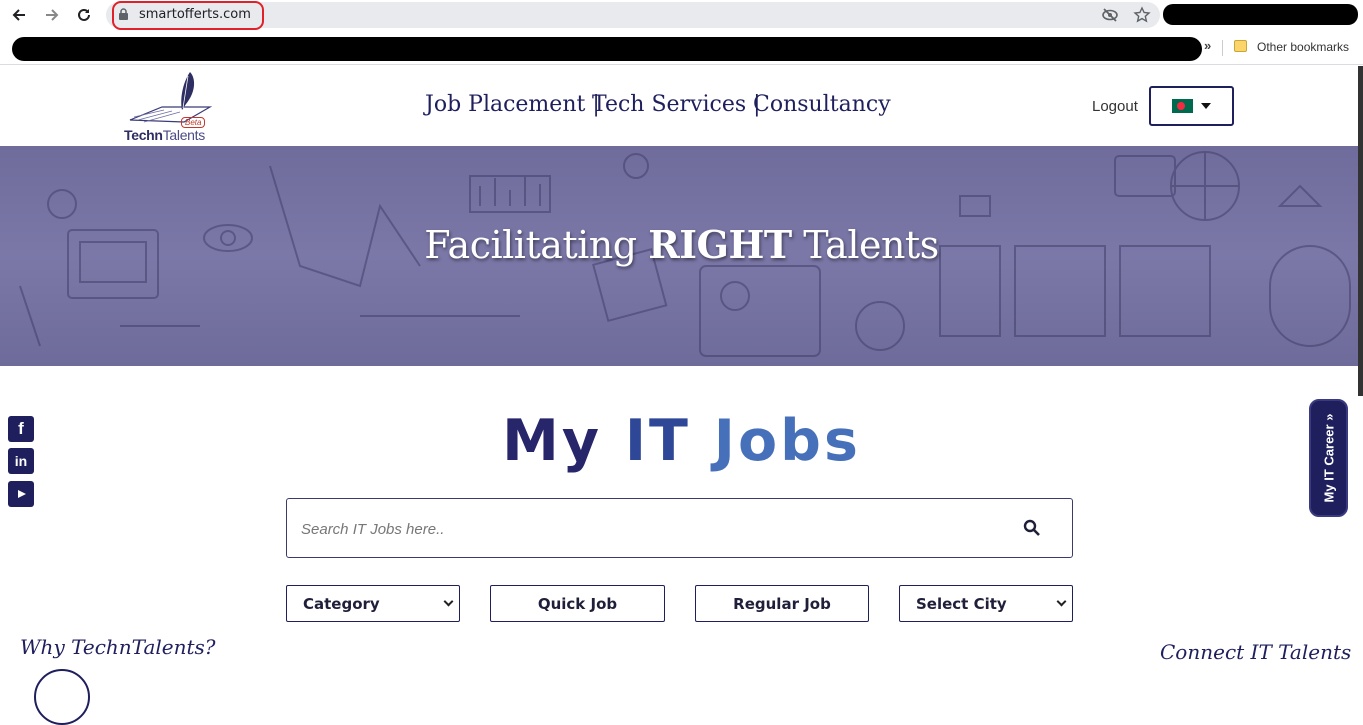 The width and height of the screenshot is (1363, 725). What do you see at coordinates (1207, 45) in the screenshot?
I see `bookmarks-overflow-chevron: »` at bounding box center [1207, 45].